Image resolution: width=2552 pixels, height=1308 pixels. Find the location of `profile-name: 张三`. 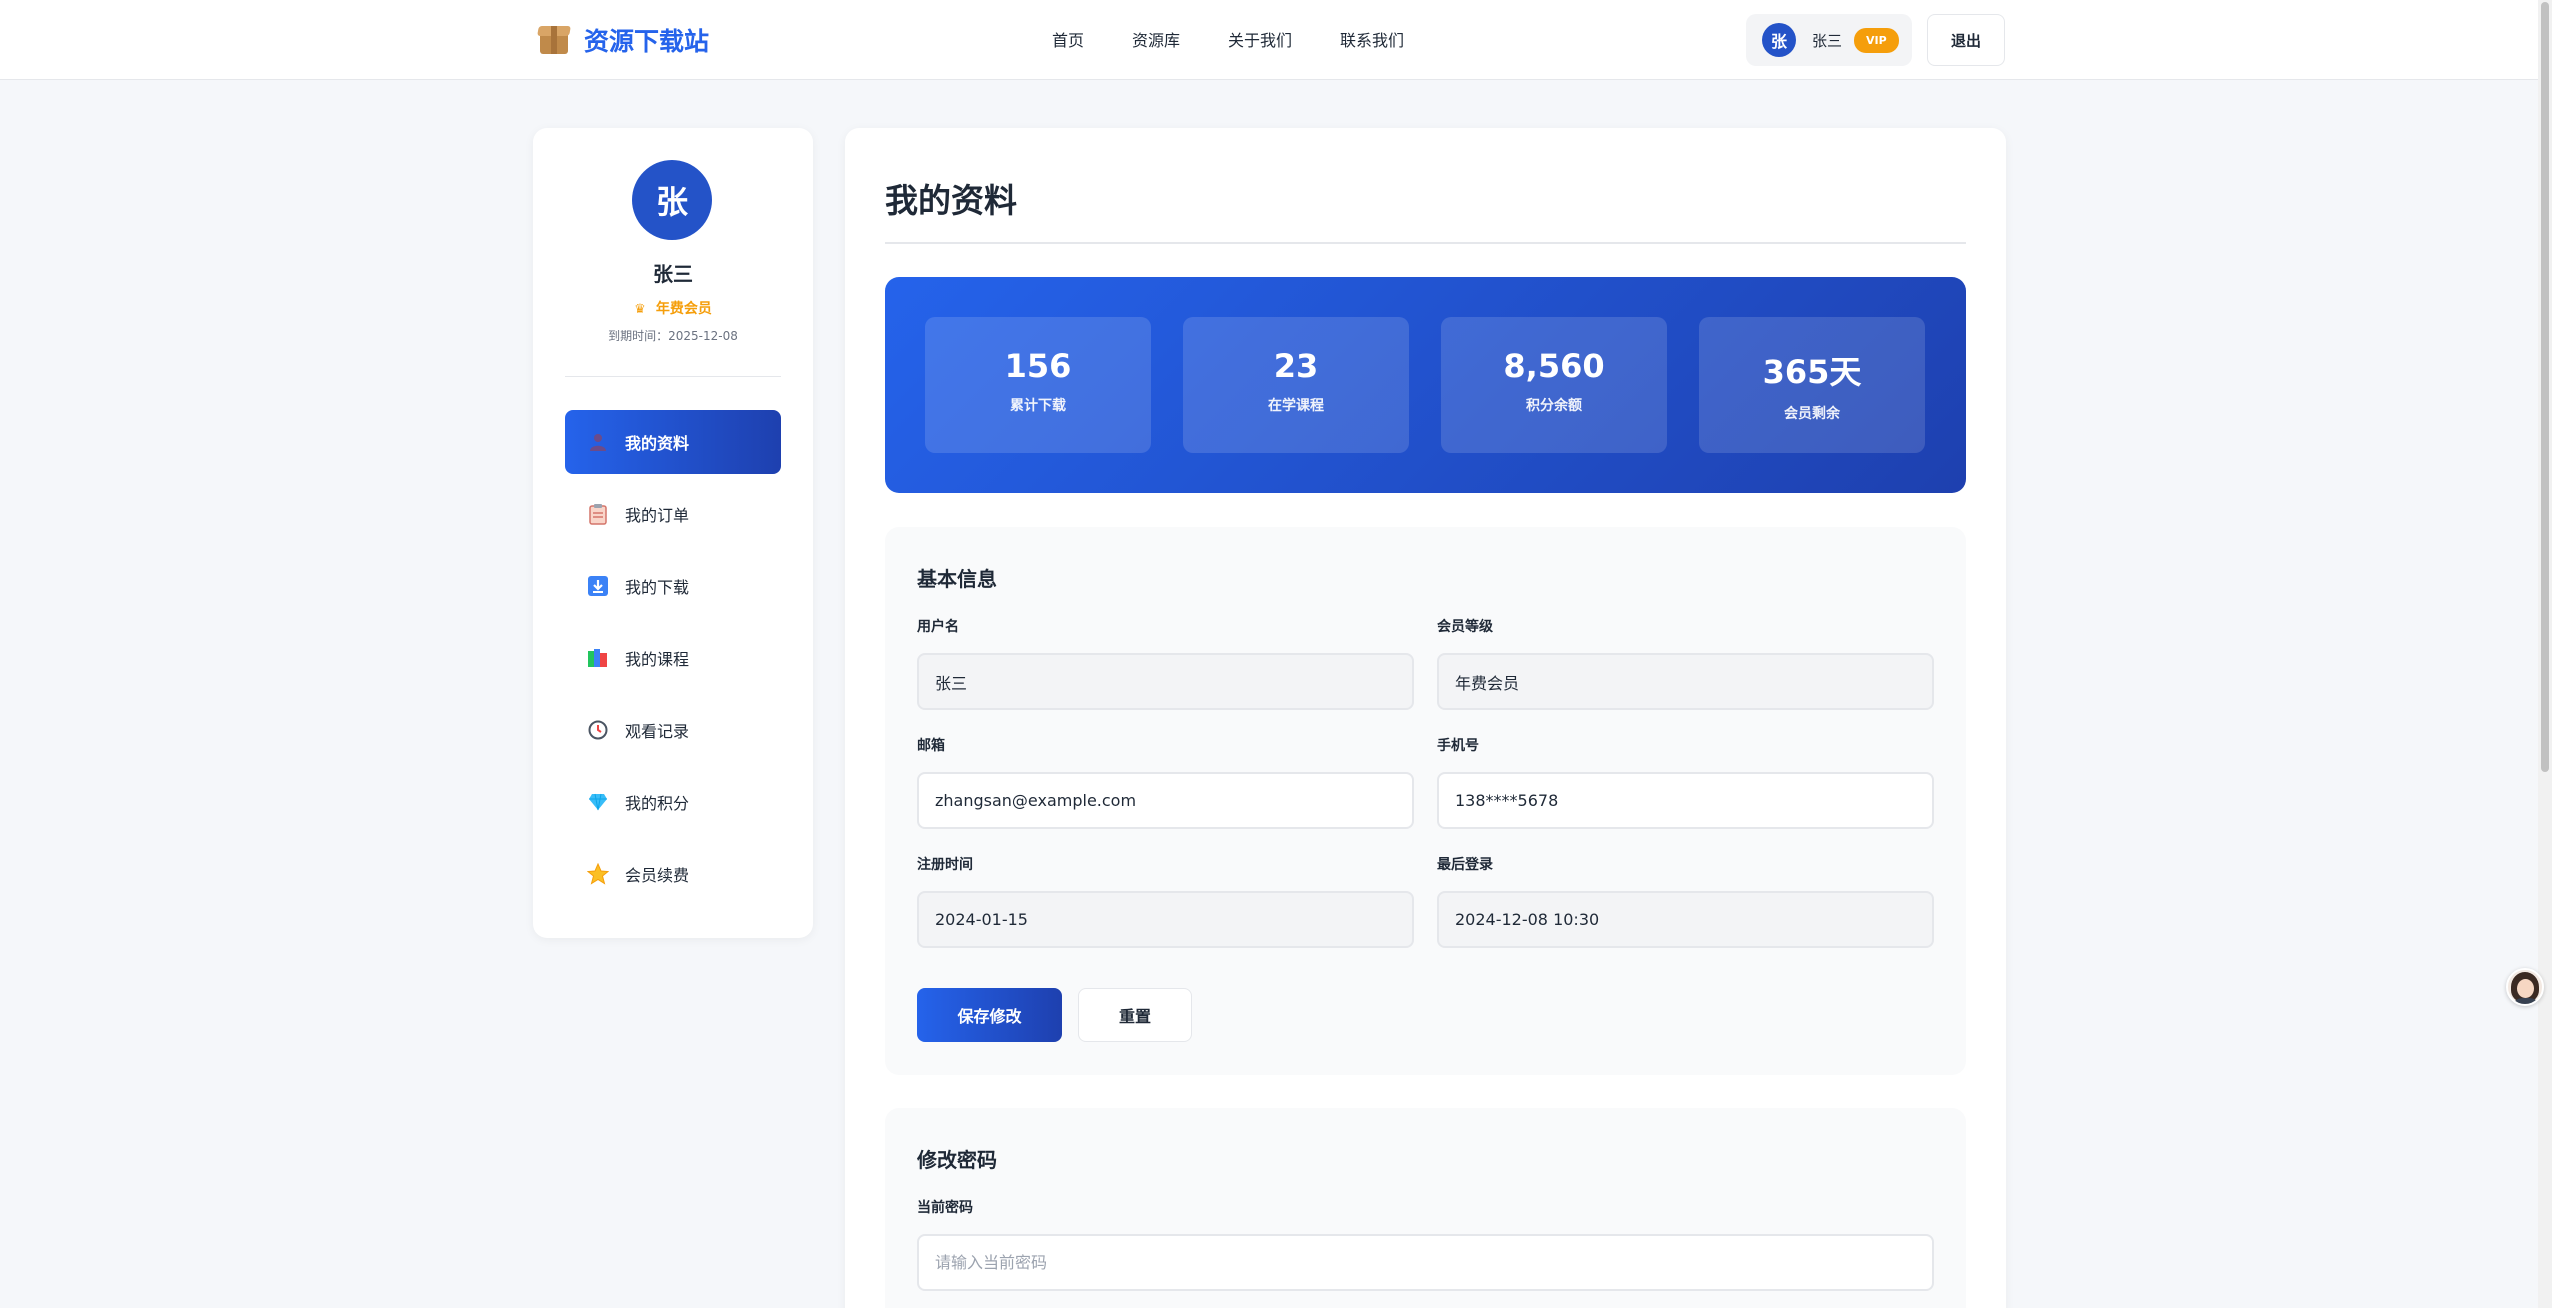

profile-name: 张三 is located at coordinates (673, 274).